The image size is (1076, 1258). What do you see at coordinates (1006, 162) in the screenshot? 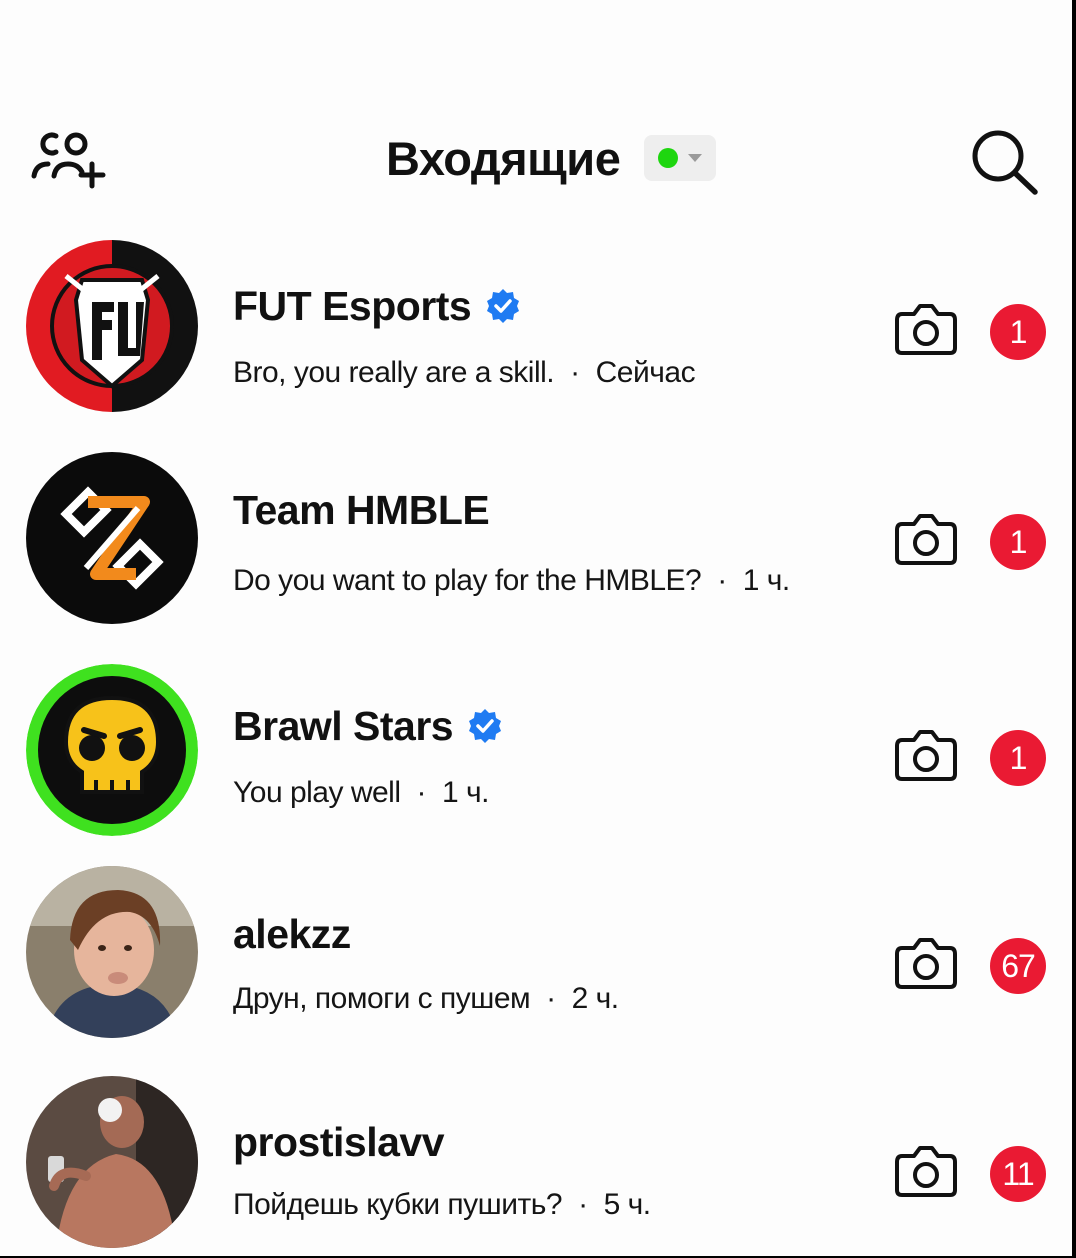
I see `search-icon` at bounding box center [1006, 162].